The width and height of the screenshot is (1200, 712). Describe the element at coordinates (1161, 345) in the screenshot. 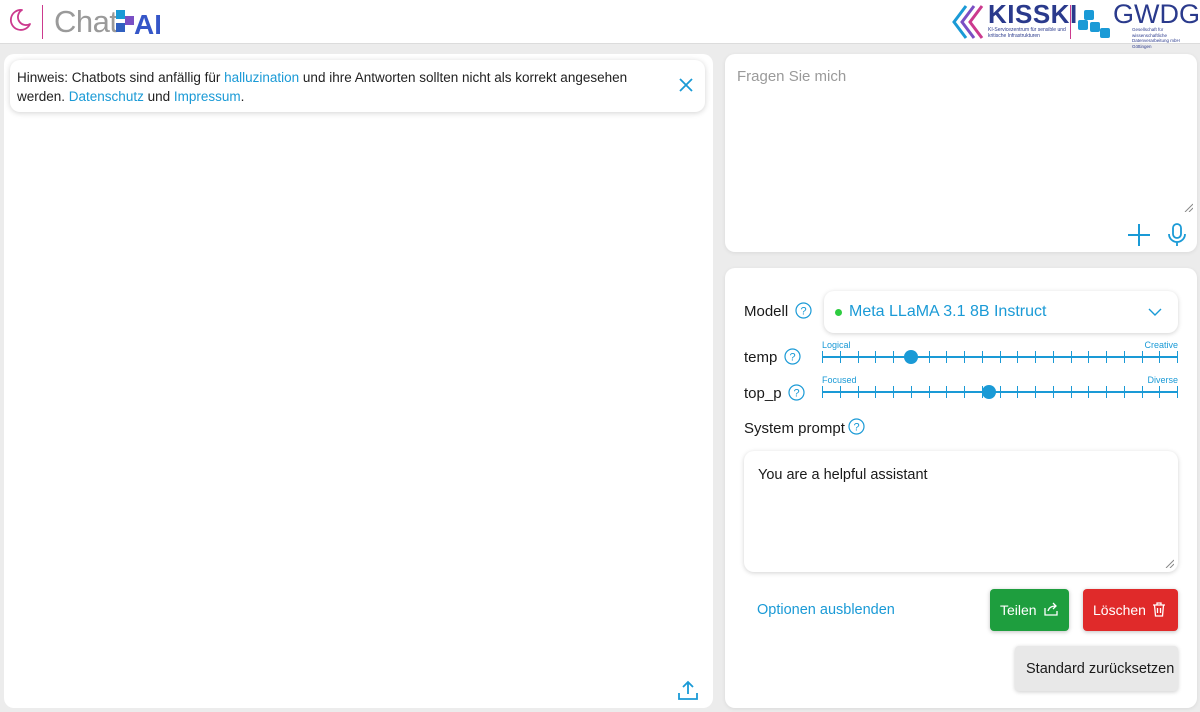

I see `temp-max-label: Creative` at that location.